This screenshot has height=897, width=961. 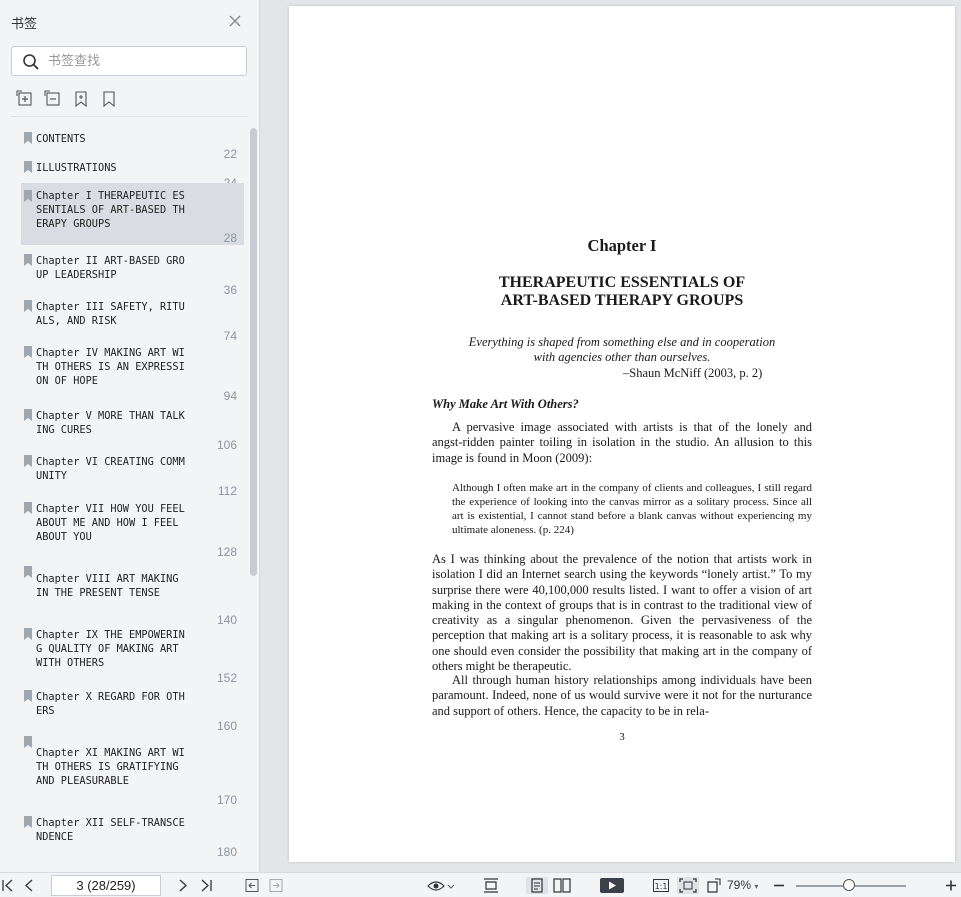 I want to click on bookmark-label: Chapter II ART-BASED GROUP LEADERSHIP, so click(x=110, y=268).